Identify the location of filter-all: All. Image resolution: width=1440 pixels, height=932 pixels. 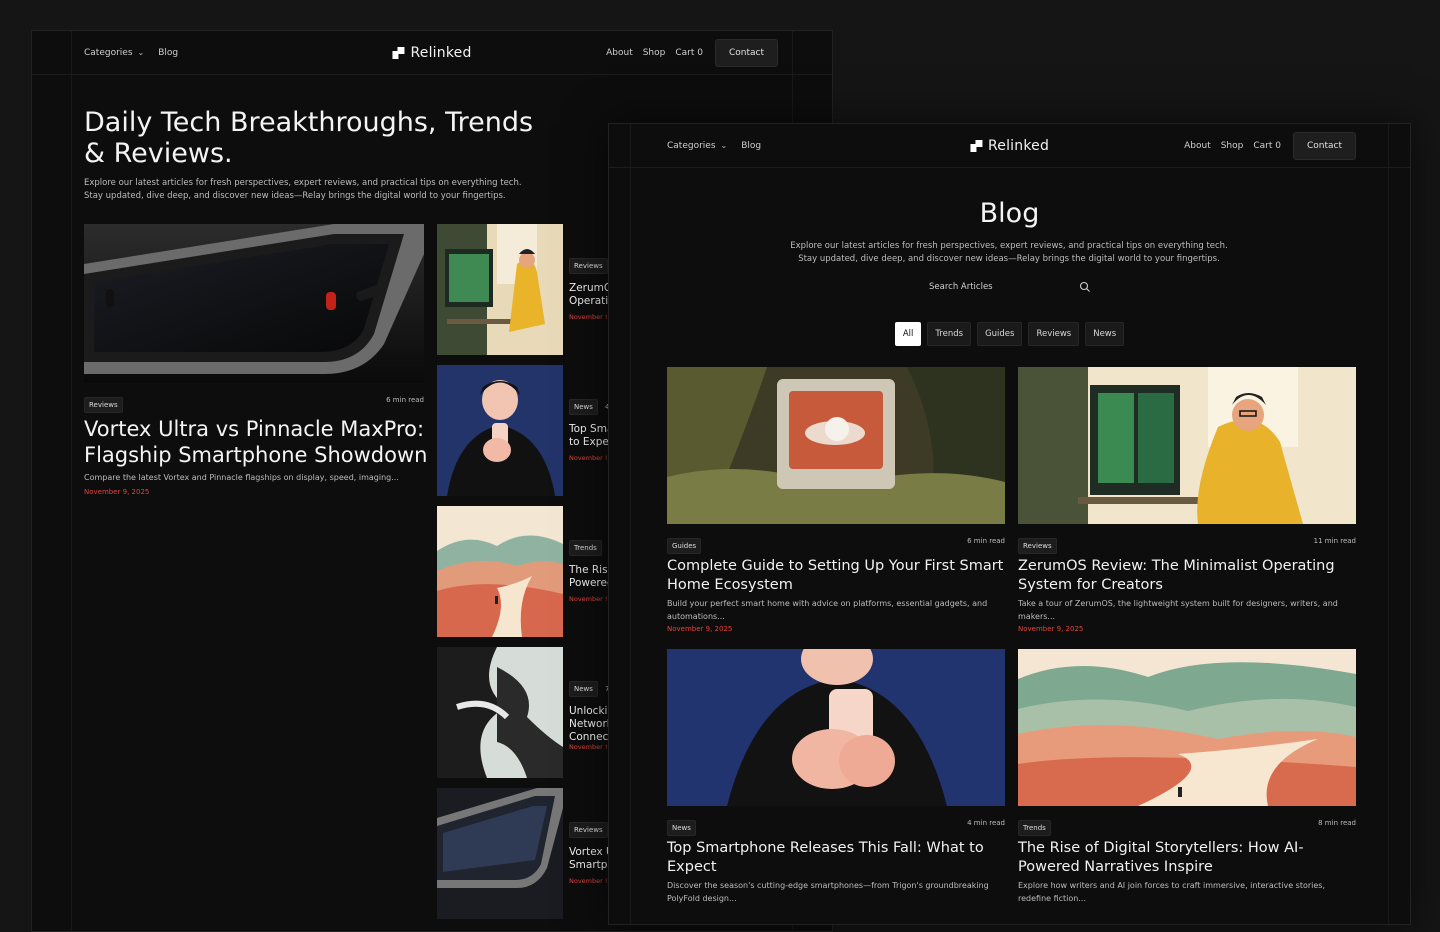
(908, 334).